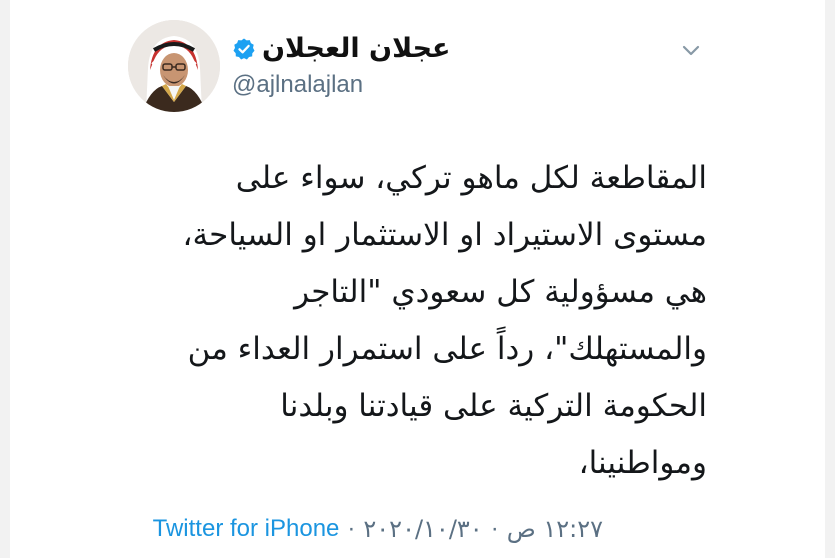 The width and height of the screenshot is (835, 558). What do you see at coordinates (422, 529) in the screenshot?
I see `tweet-date: ٢٠٢٠/١٠/٣٠` at bounding box center [422, 529].